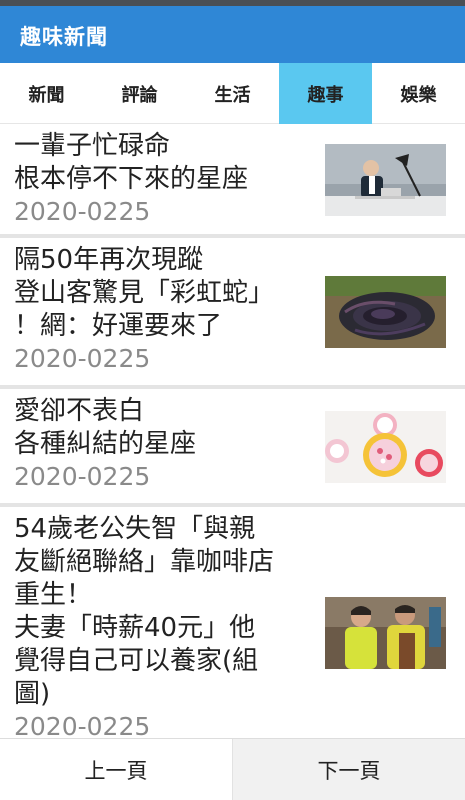 This screenshot has width=465, height=800. I want to click on tab-fun: 趣事, so click(325, 93).